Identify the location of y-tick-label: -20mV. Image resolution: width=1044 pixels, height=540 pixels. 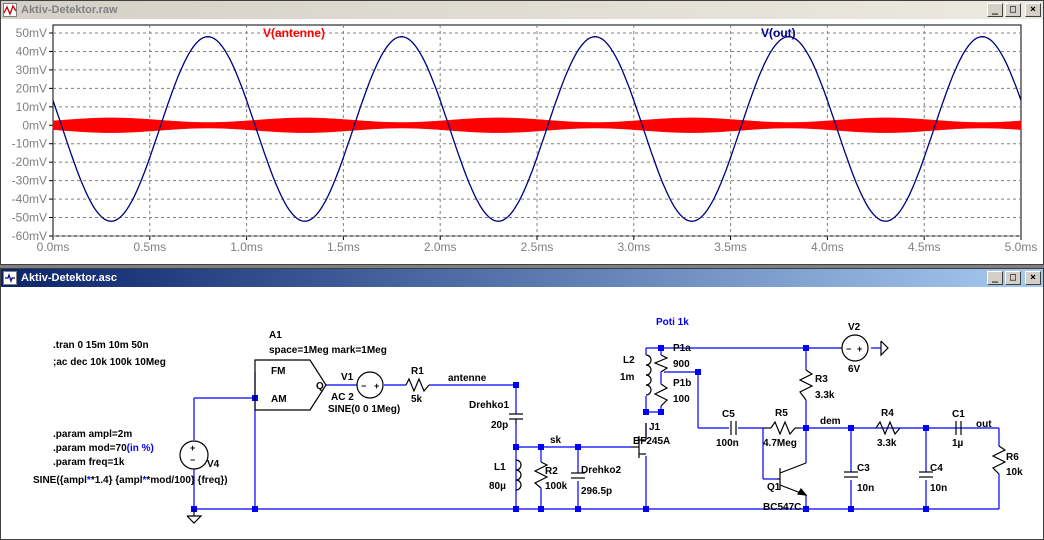
(29, 162).